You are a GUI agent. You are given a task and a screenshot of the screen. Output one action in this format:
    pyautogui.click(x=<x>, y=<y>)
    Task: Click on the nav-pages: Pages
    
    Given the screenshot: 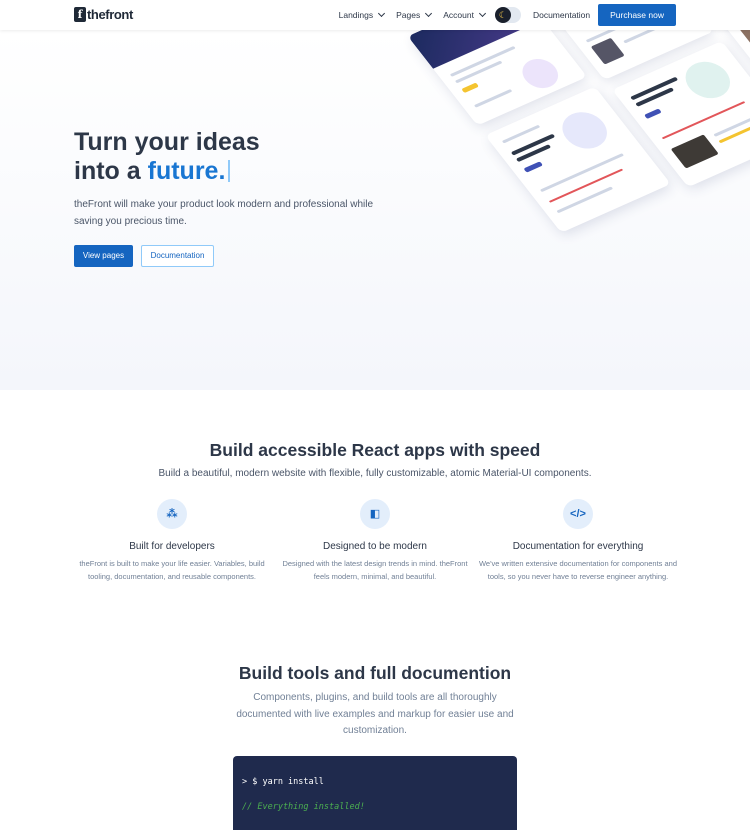 What is the action you would take?
    pyautogui.click(x=414, y=14)
    